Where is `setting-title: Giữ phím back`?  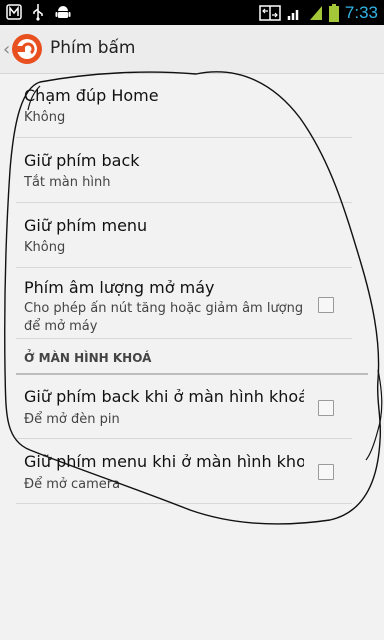 setting-title: Giữ phím back is located at coordinates (82, 160).